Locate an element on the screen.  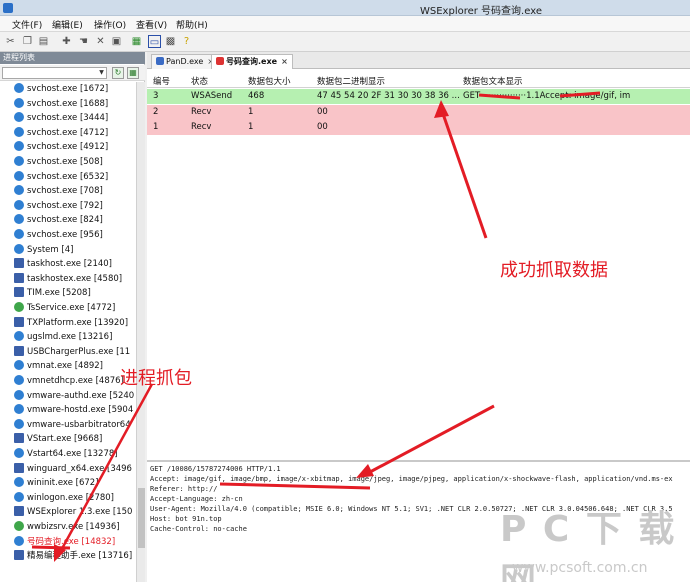
paste-icon: ▤ is located at coordinates (43, 41).